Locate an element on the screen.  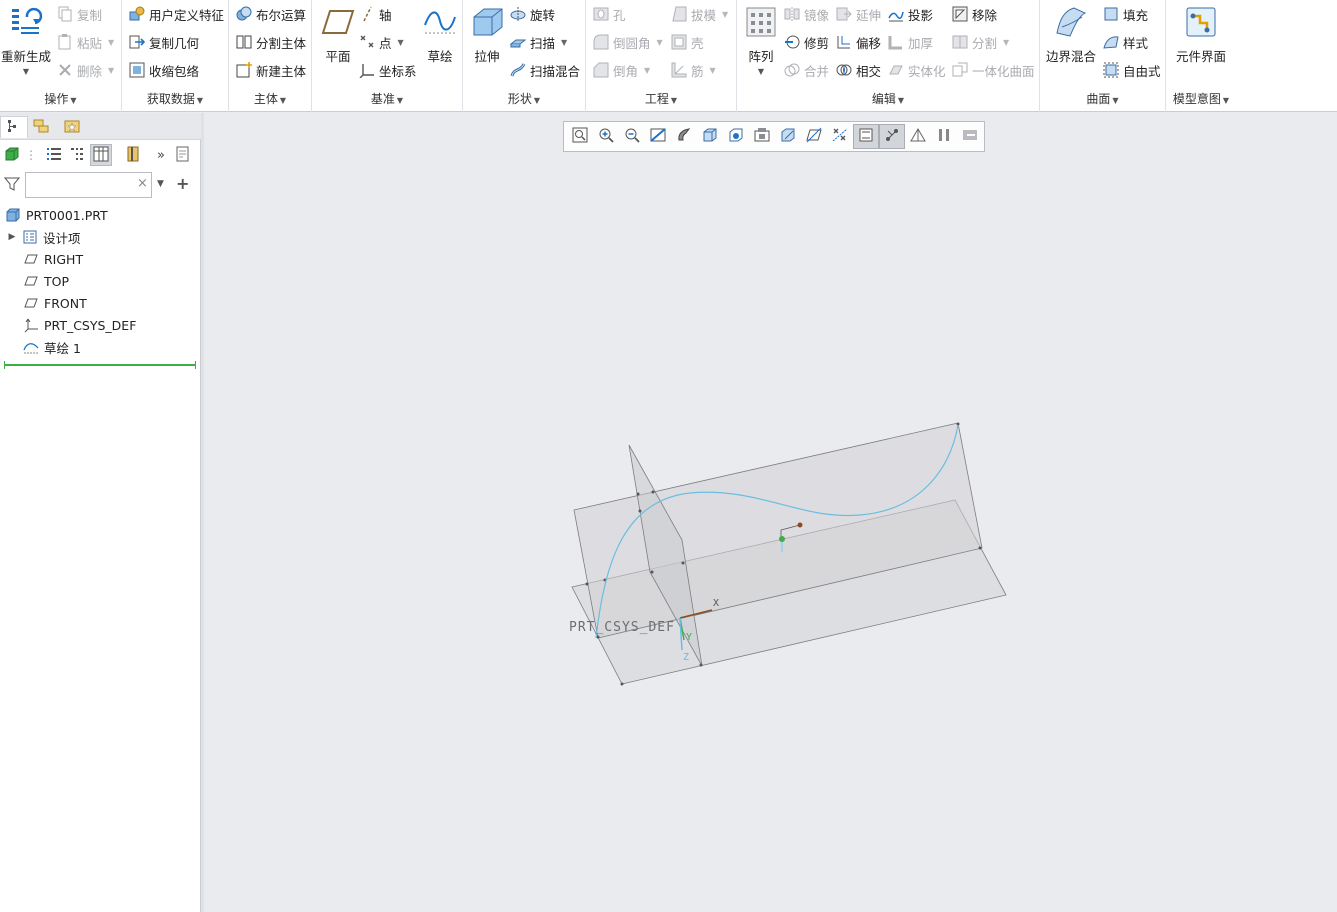
swept-blend-button: 扫描混合 is located at coordinates (544, 70).